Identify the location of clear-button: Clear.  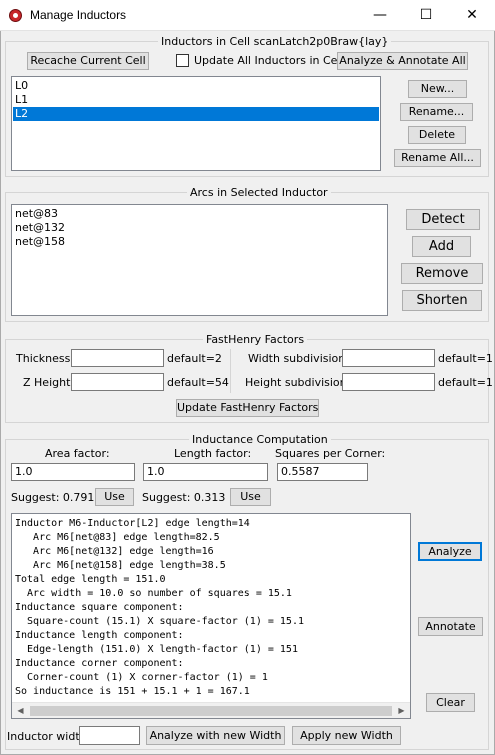
(450, 702).